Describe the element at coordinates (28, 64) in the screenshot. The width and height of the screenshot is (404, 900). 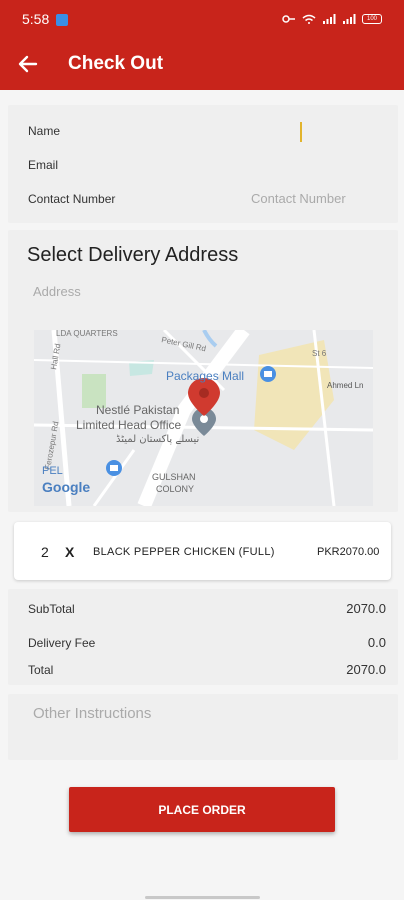
I see `back-arrow-icon` at that location.